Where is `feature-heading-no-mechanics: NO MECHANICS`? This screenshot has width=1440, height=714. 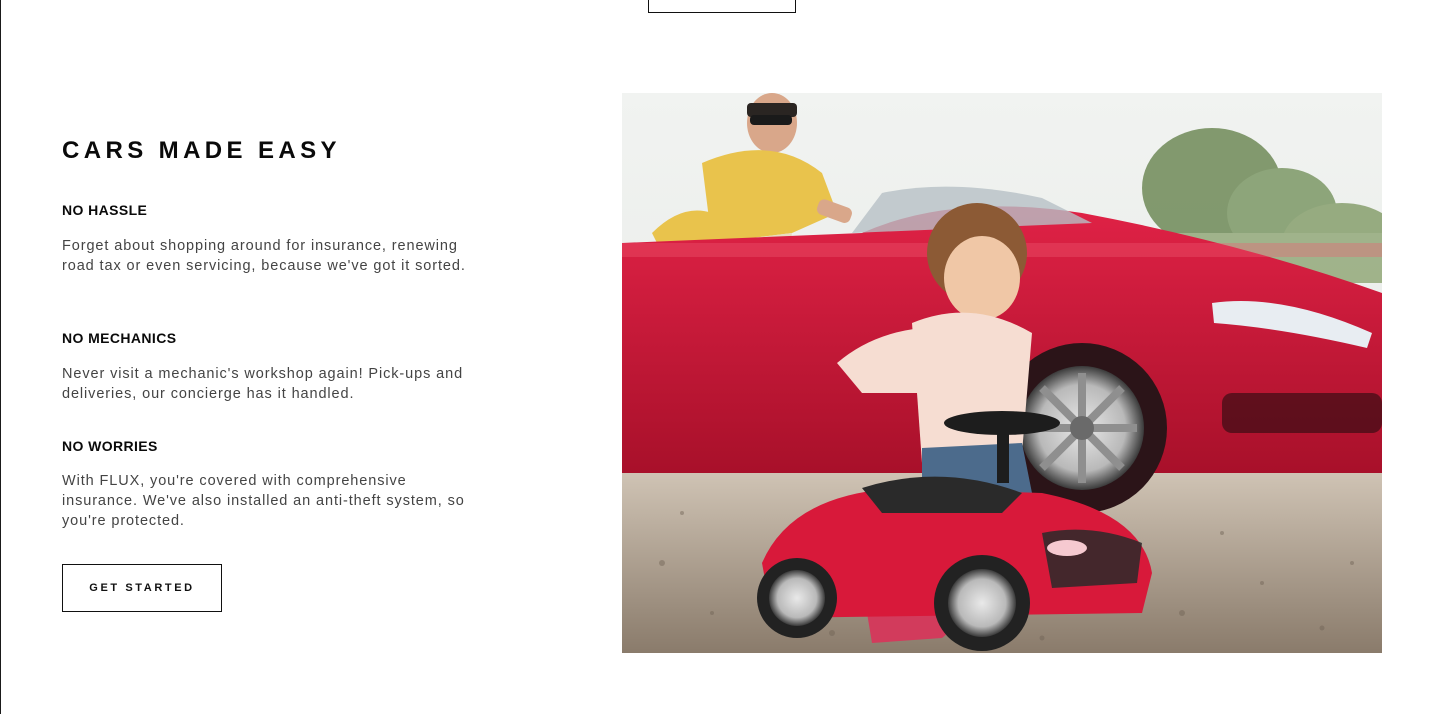
feature-heading-no-mechanics: NO MECHANICS is located at coordinates (119, 338).